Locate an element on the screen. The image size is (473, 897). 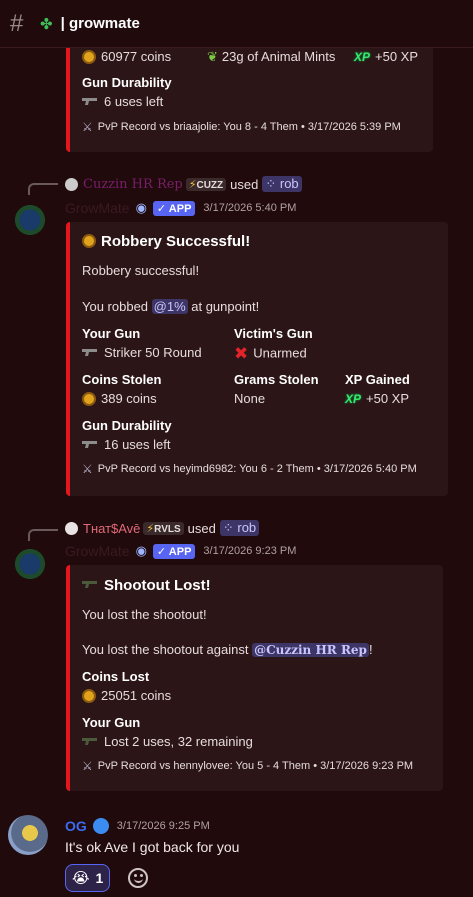
bolt-icon: ⚡ is located at coordinates (150, 528).